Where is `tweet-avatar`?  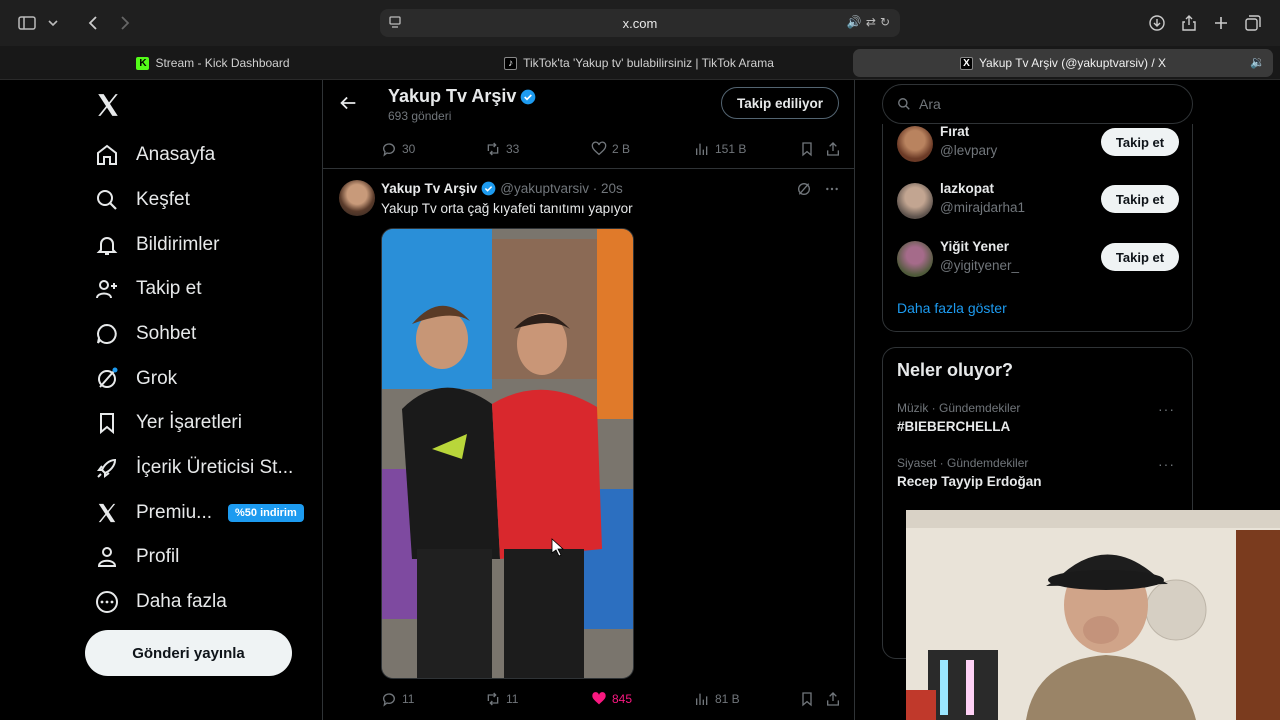 tweet-avatar is located at coordinates (357, 198).